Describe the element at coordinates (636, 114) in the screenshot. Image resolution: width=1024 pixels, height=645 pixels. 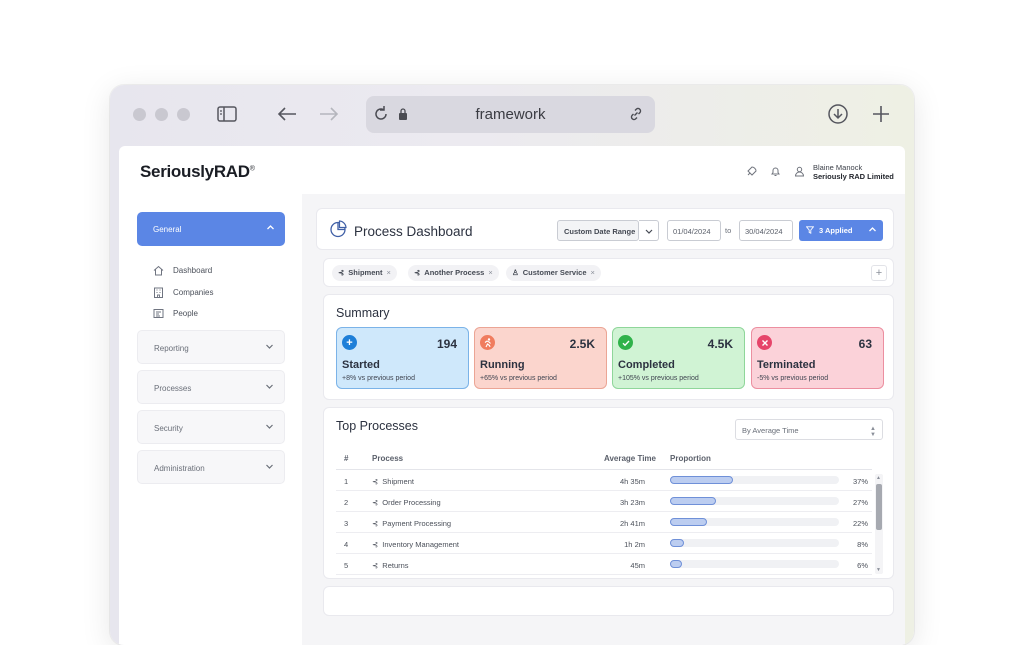
I see `link-icon` at that location.